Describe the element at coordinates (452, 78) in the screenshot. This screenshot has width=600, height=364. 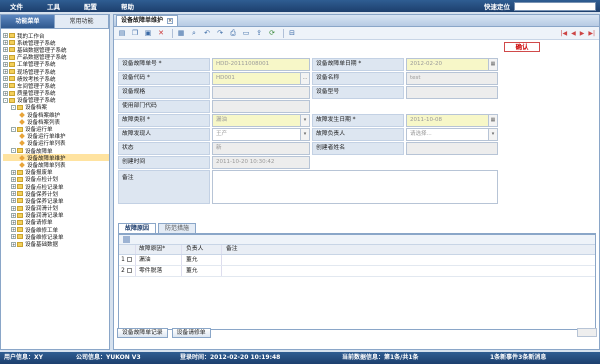
I see `equip-name-field: test` at that location.